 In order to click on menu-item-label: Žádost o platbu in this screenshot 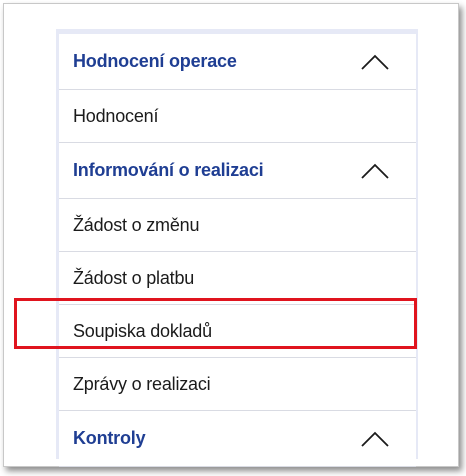, I will do `click(134, 277)`.